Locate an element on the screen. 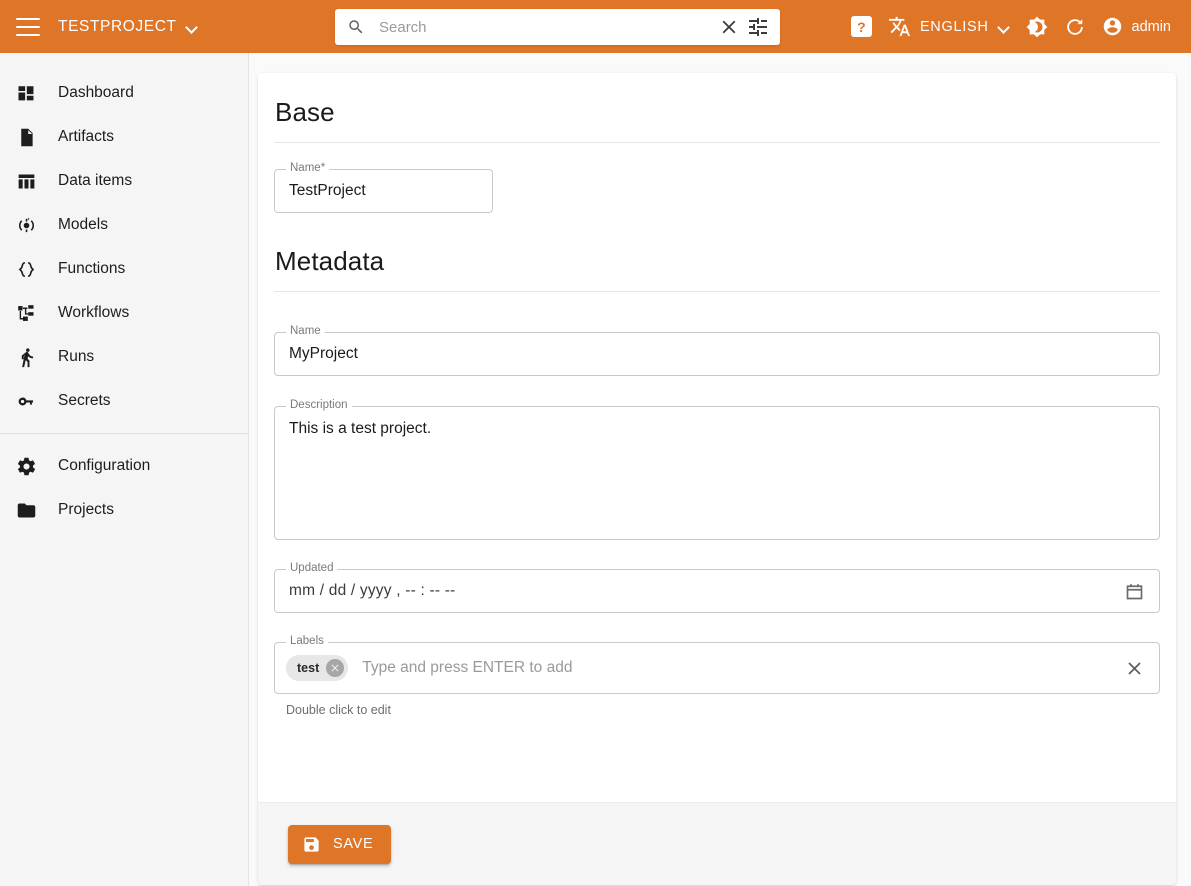 The width and height of the screenshot is (1191, 886). labels-input is located at coordinates (738, 668).